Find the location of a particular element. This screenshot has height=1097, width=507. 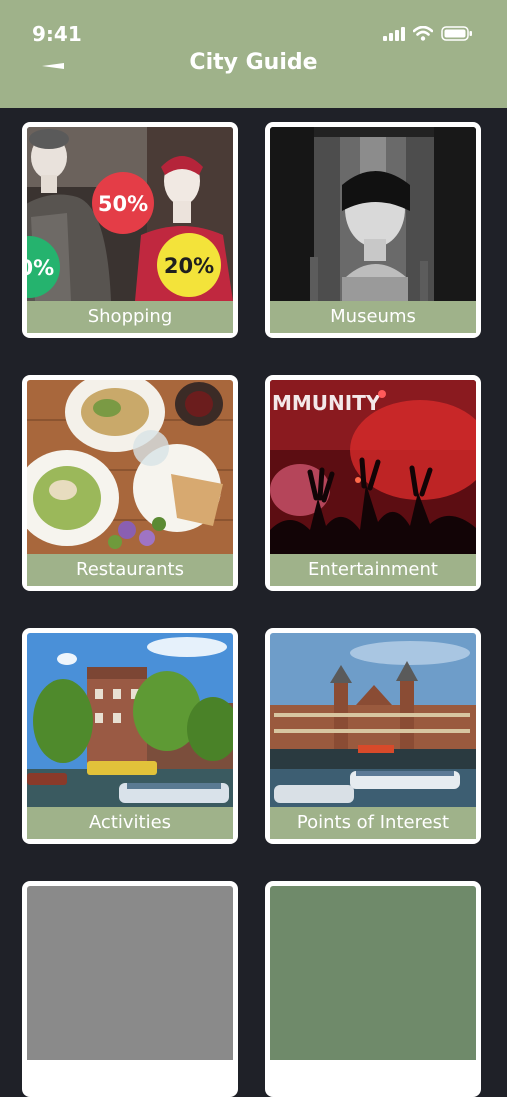

tile-shopping: 50% 20% 30% Shopping is located at coordinates (130, 230).